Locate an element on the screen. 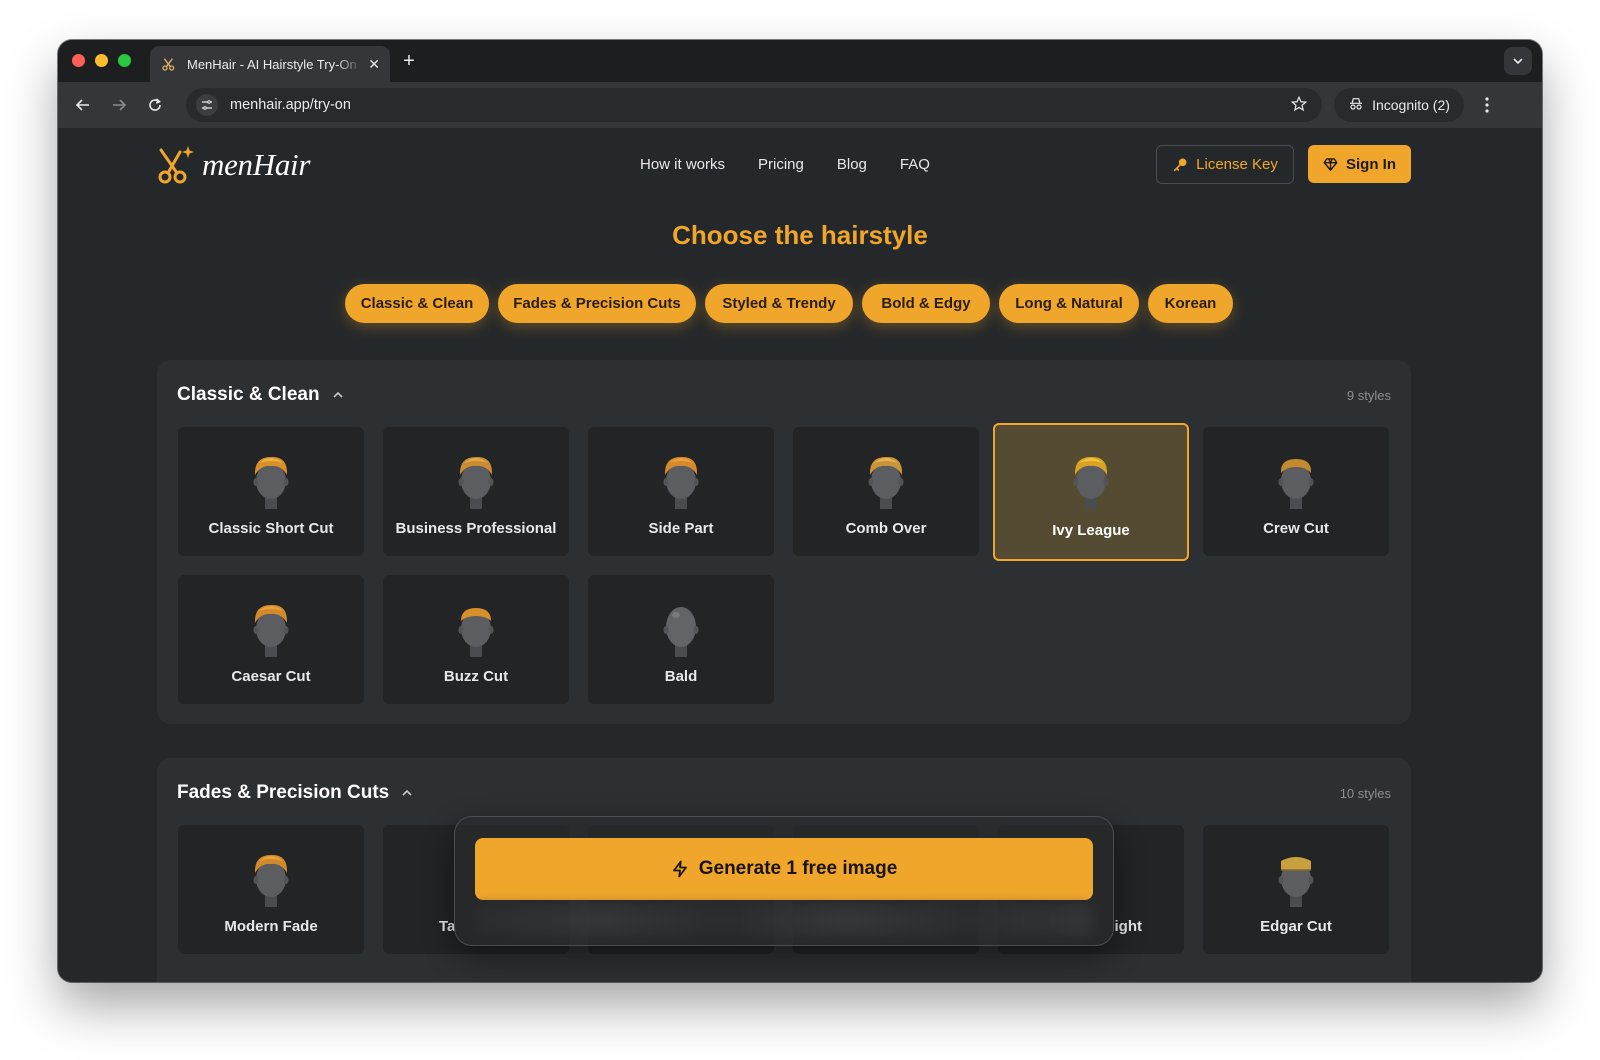  sign-in-button: Sign In is located at coordinates (1359, 164).